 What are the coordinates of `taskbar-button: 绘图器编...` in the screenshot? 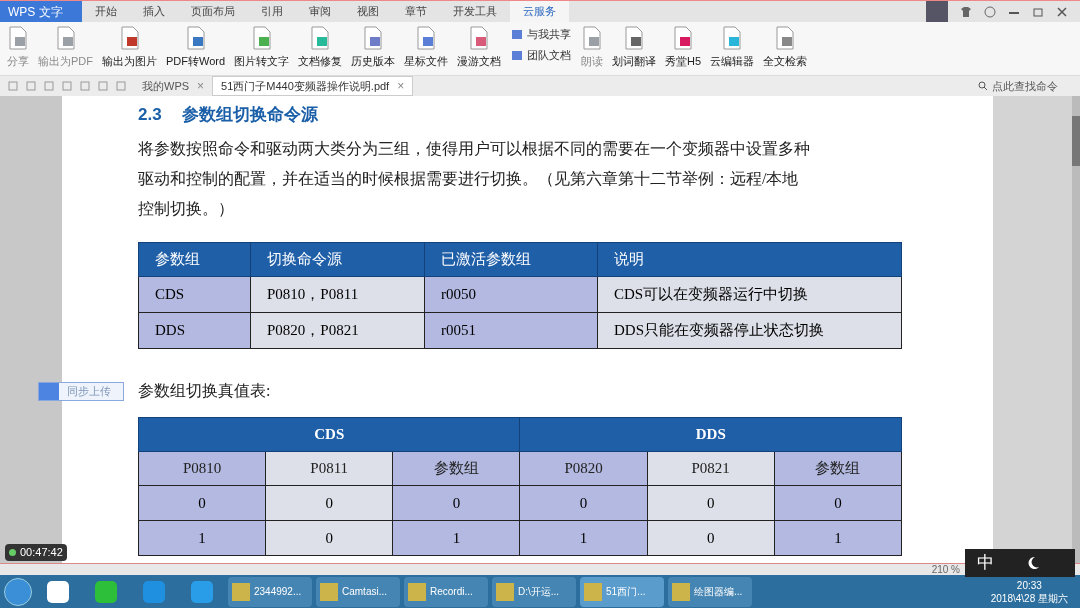 It's located at (710, 591).